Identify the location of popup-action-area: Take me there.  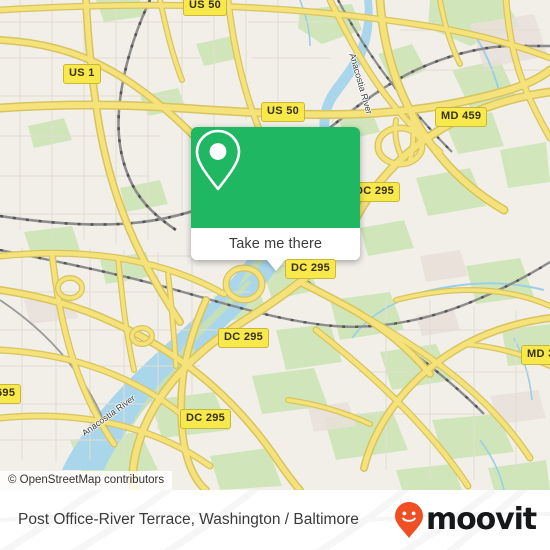
(275, 249).